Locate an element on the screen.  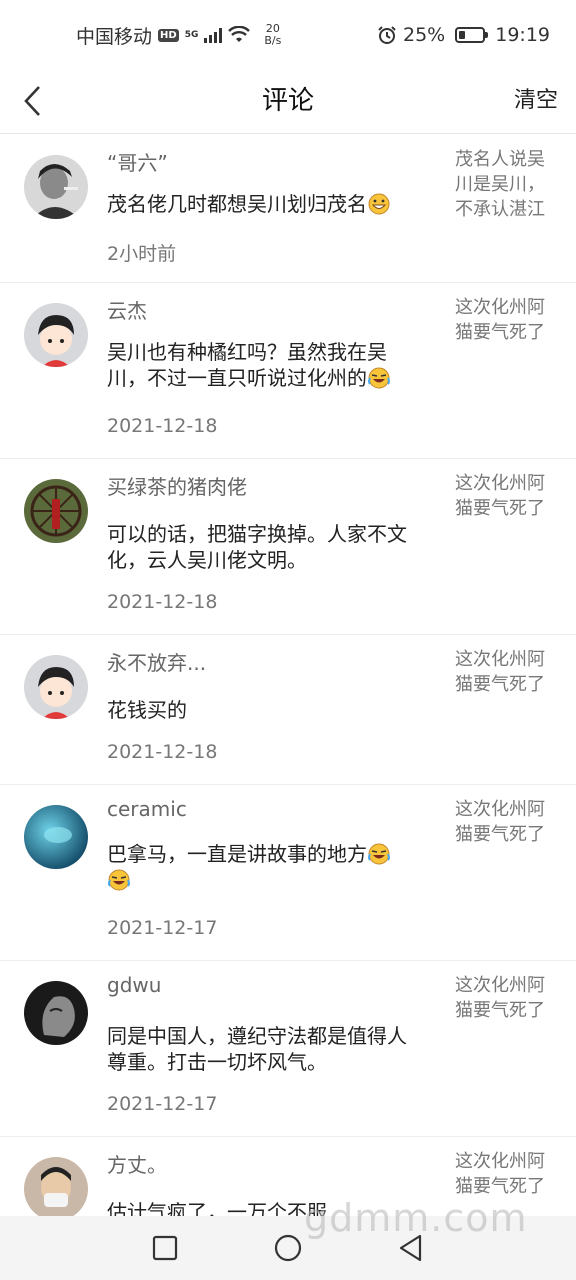
comment-username: ceramic is located at coordinates (147, 809).